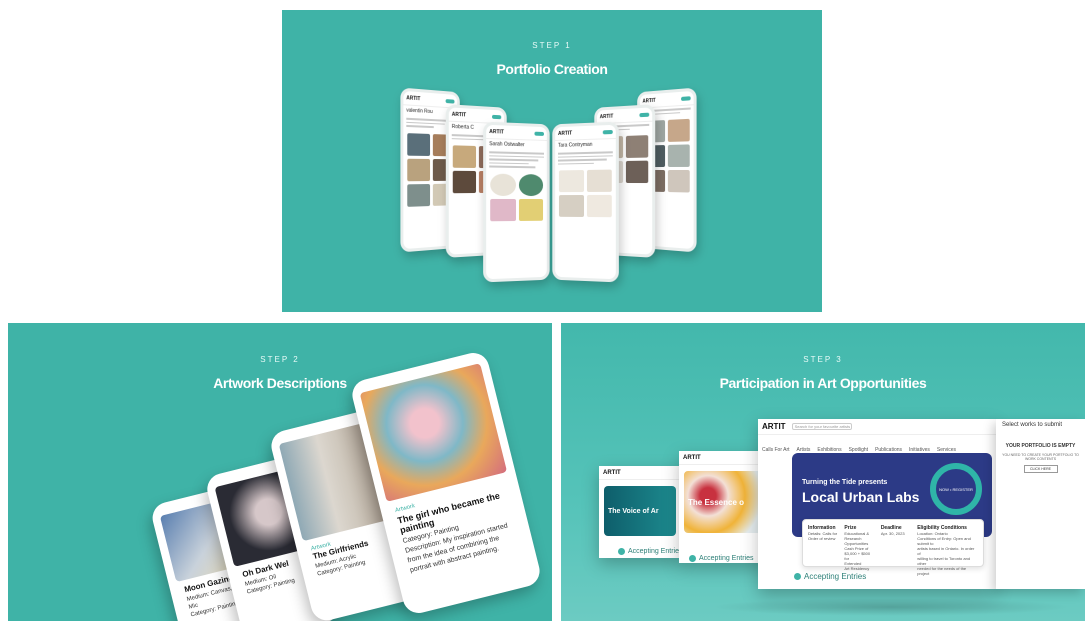 The width and height of the screenshot is (1085, 621). What do you see at coordinates (552, 45) in the screenshot?
I see `step1-label: STEP 1` at bounding box center [552, 45].